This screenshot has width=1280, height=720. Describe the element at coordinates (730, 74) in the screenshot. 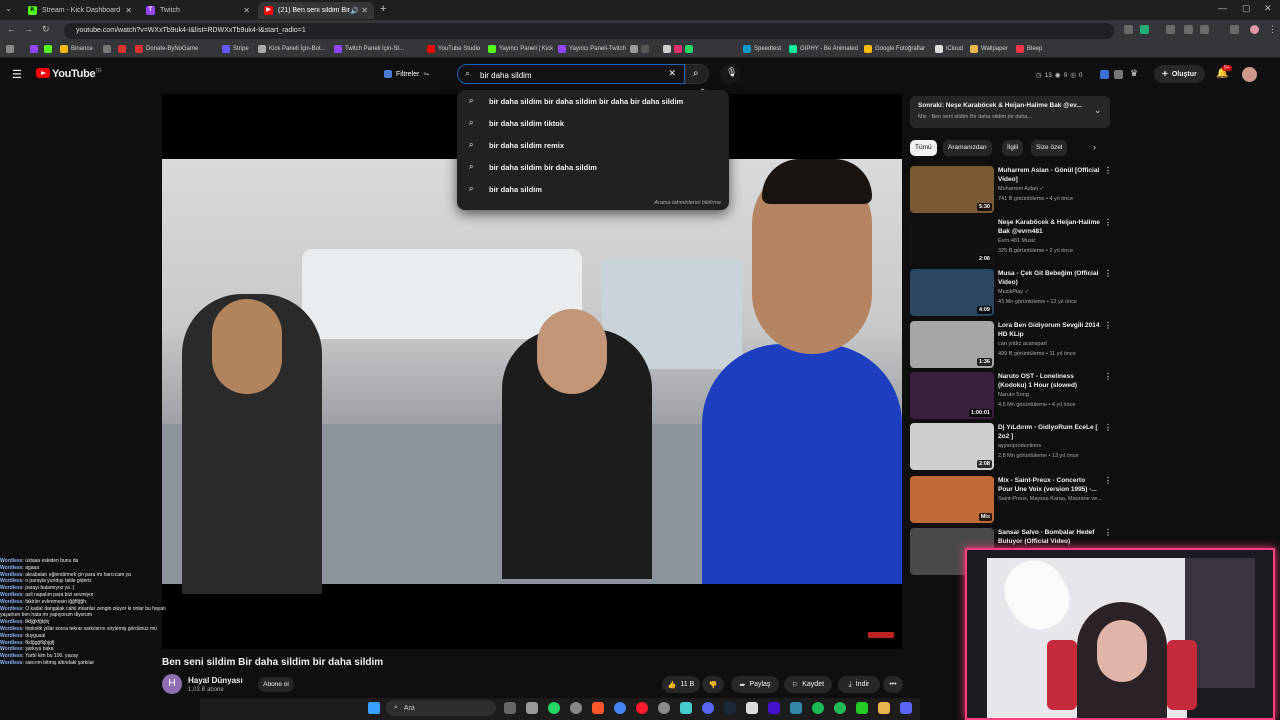

I see `voice-search-button: 🎙` at that location.